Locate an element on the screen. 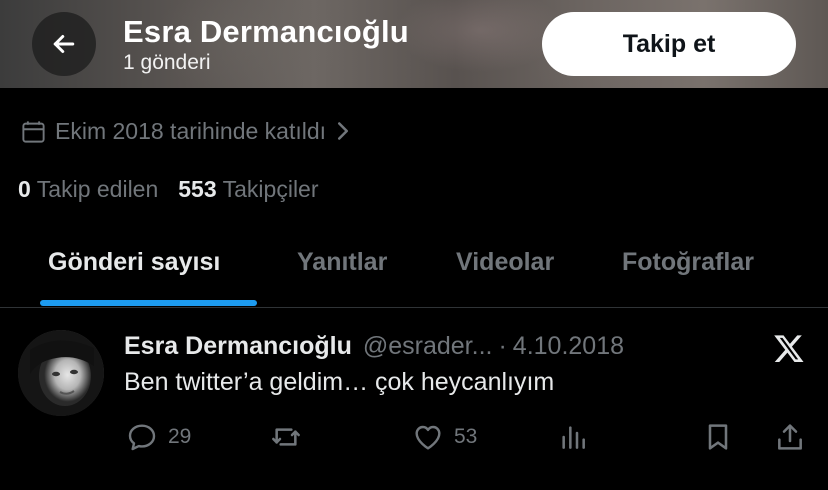 This screenshot has height=490, width=828. reply-icon is located at coordinates (142, 437).